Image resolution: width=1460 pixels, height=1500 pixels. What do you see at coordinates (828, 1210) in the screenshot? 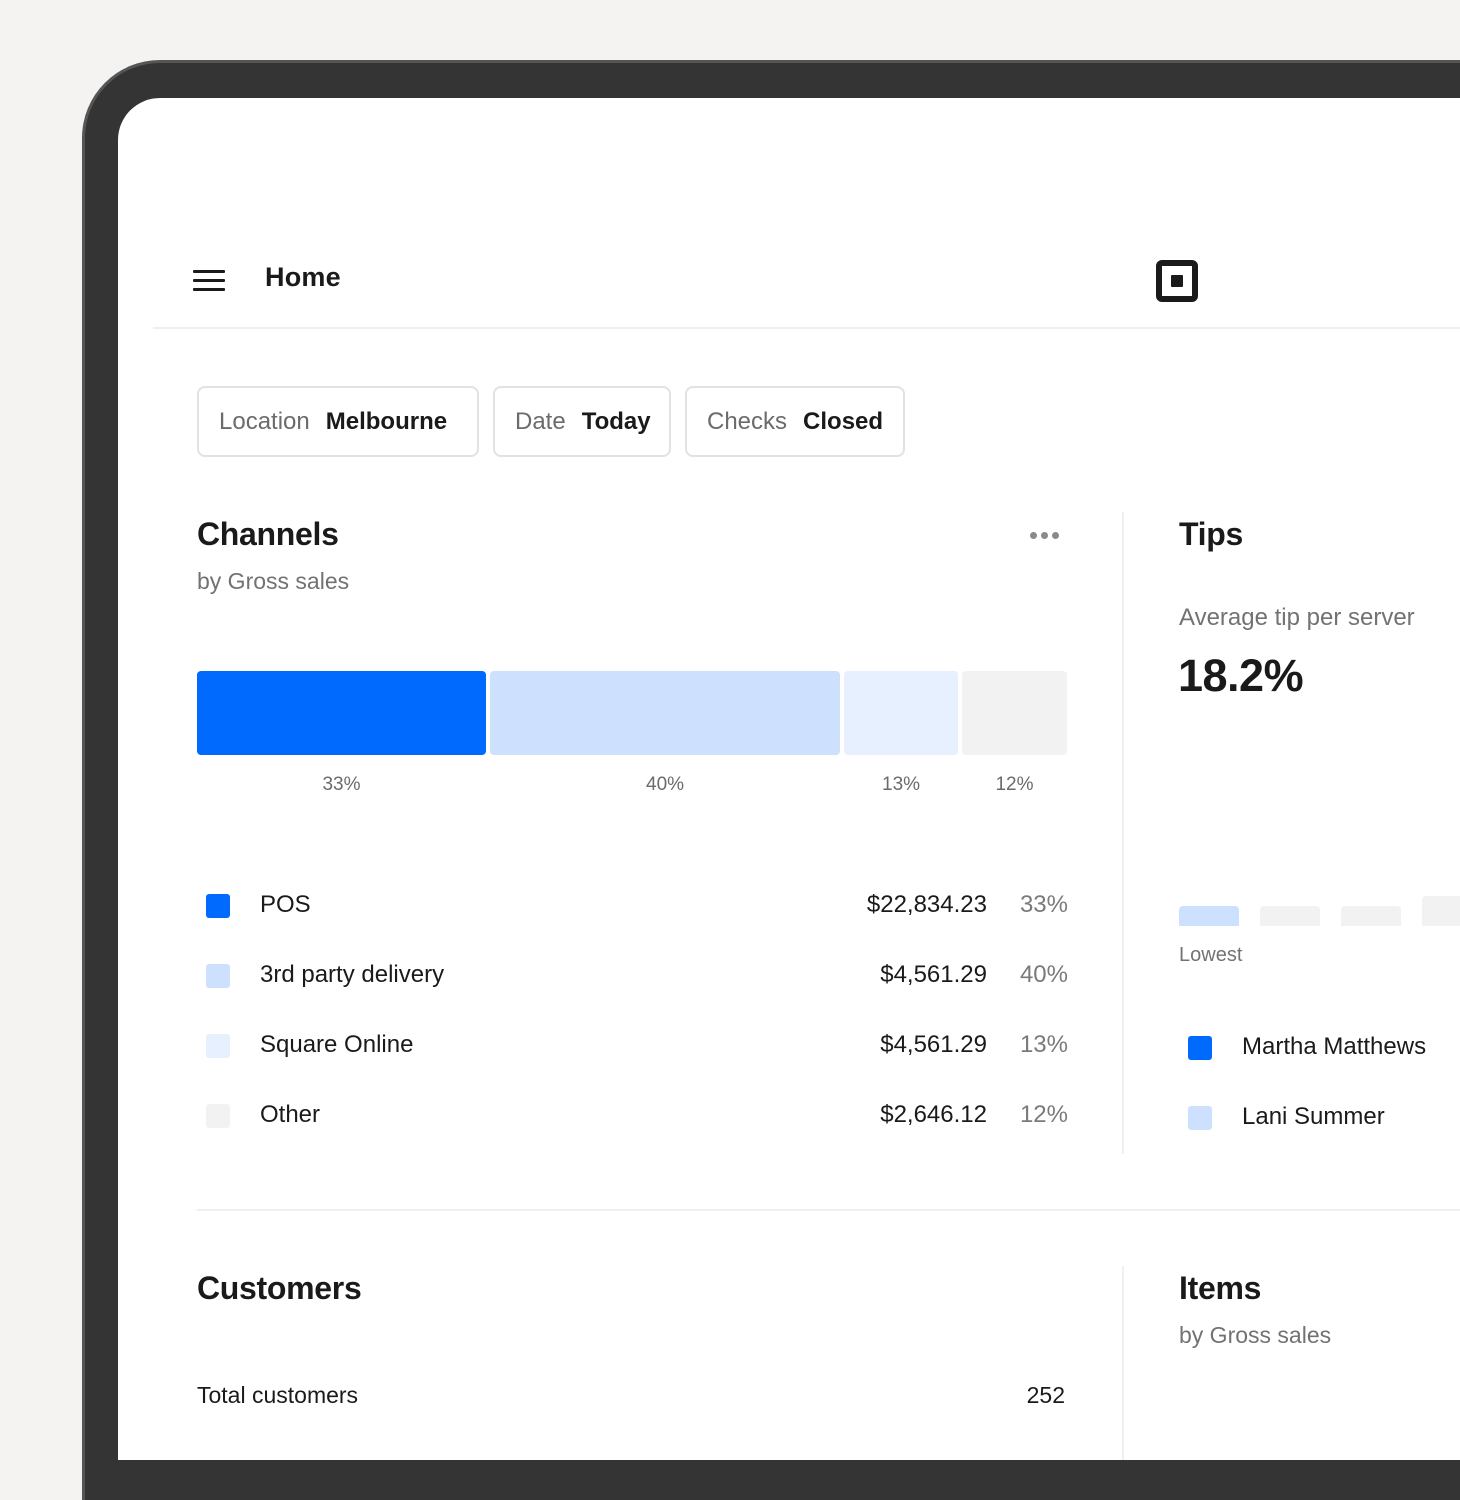
I see `section-divider` at bounding box center [828, 1210].